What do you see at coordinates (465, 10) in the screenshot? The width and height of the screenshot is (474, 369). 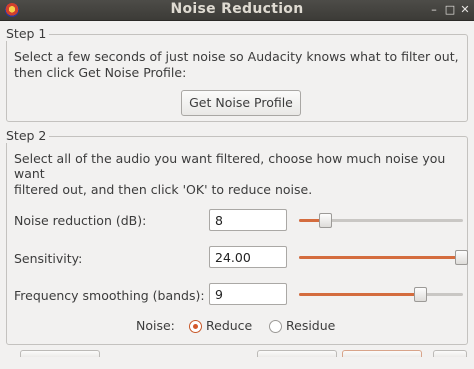 I see `close-icon: ✕` at bounding box center [465, 10].